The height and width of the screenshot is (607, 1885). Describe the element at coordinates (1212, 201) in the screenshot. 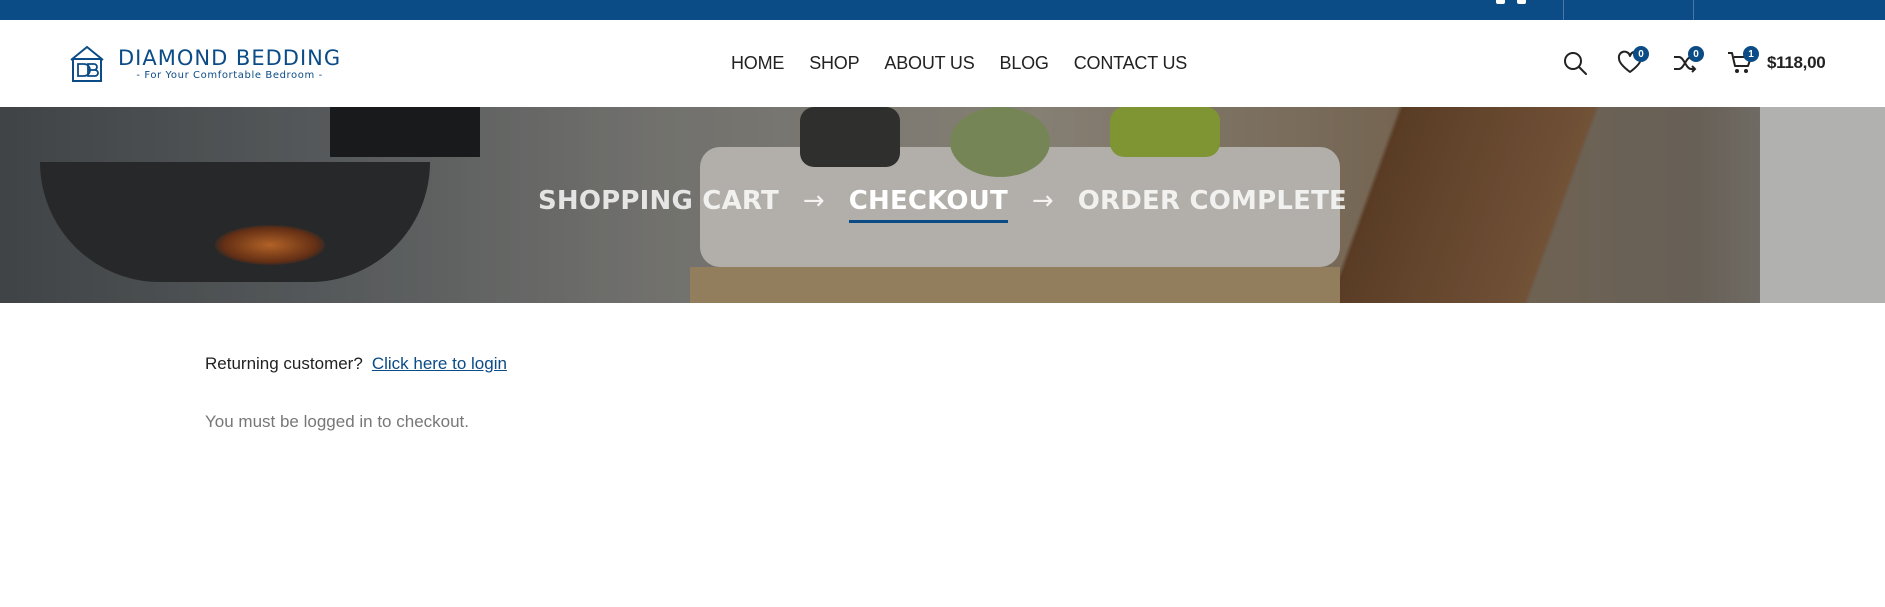

I see `step-order-complete: ORDER COMPLETE` at that location.